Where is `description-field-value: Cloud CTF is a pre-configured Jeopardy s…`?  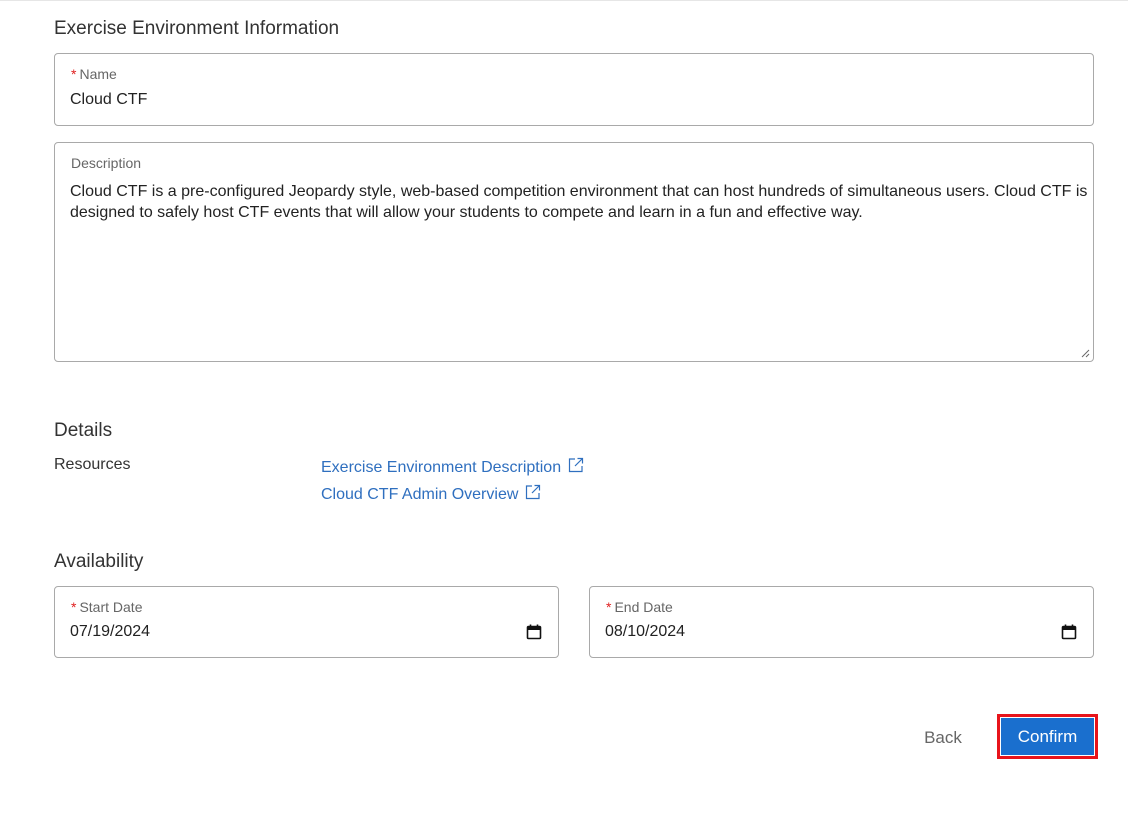
description-field-value: Cloud CTF is a pre-configured Jeopardy s… is located at coordinates (585, 202).